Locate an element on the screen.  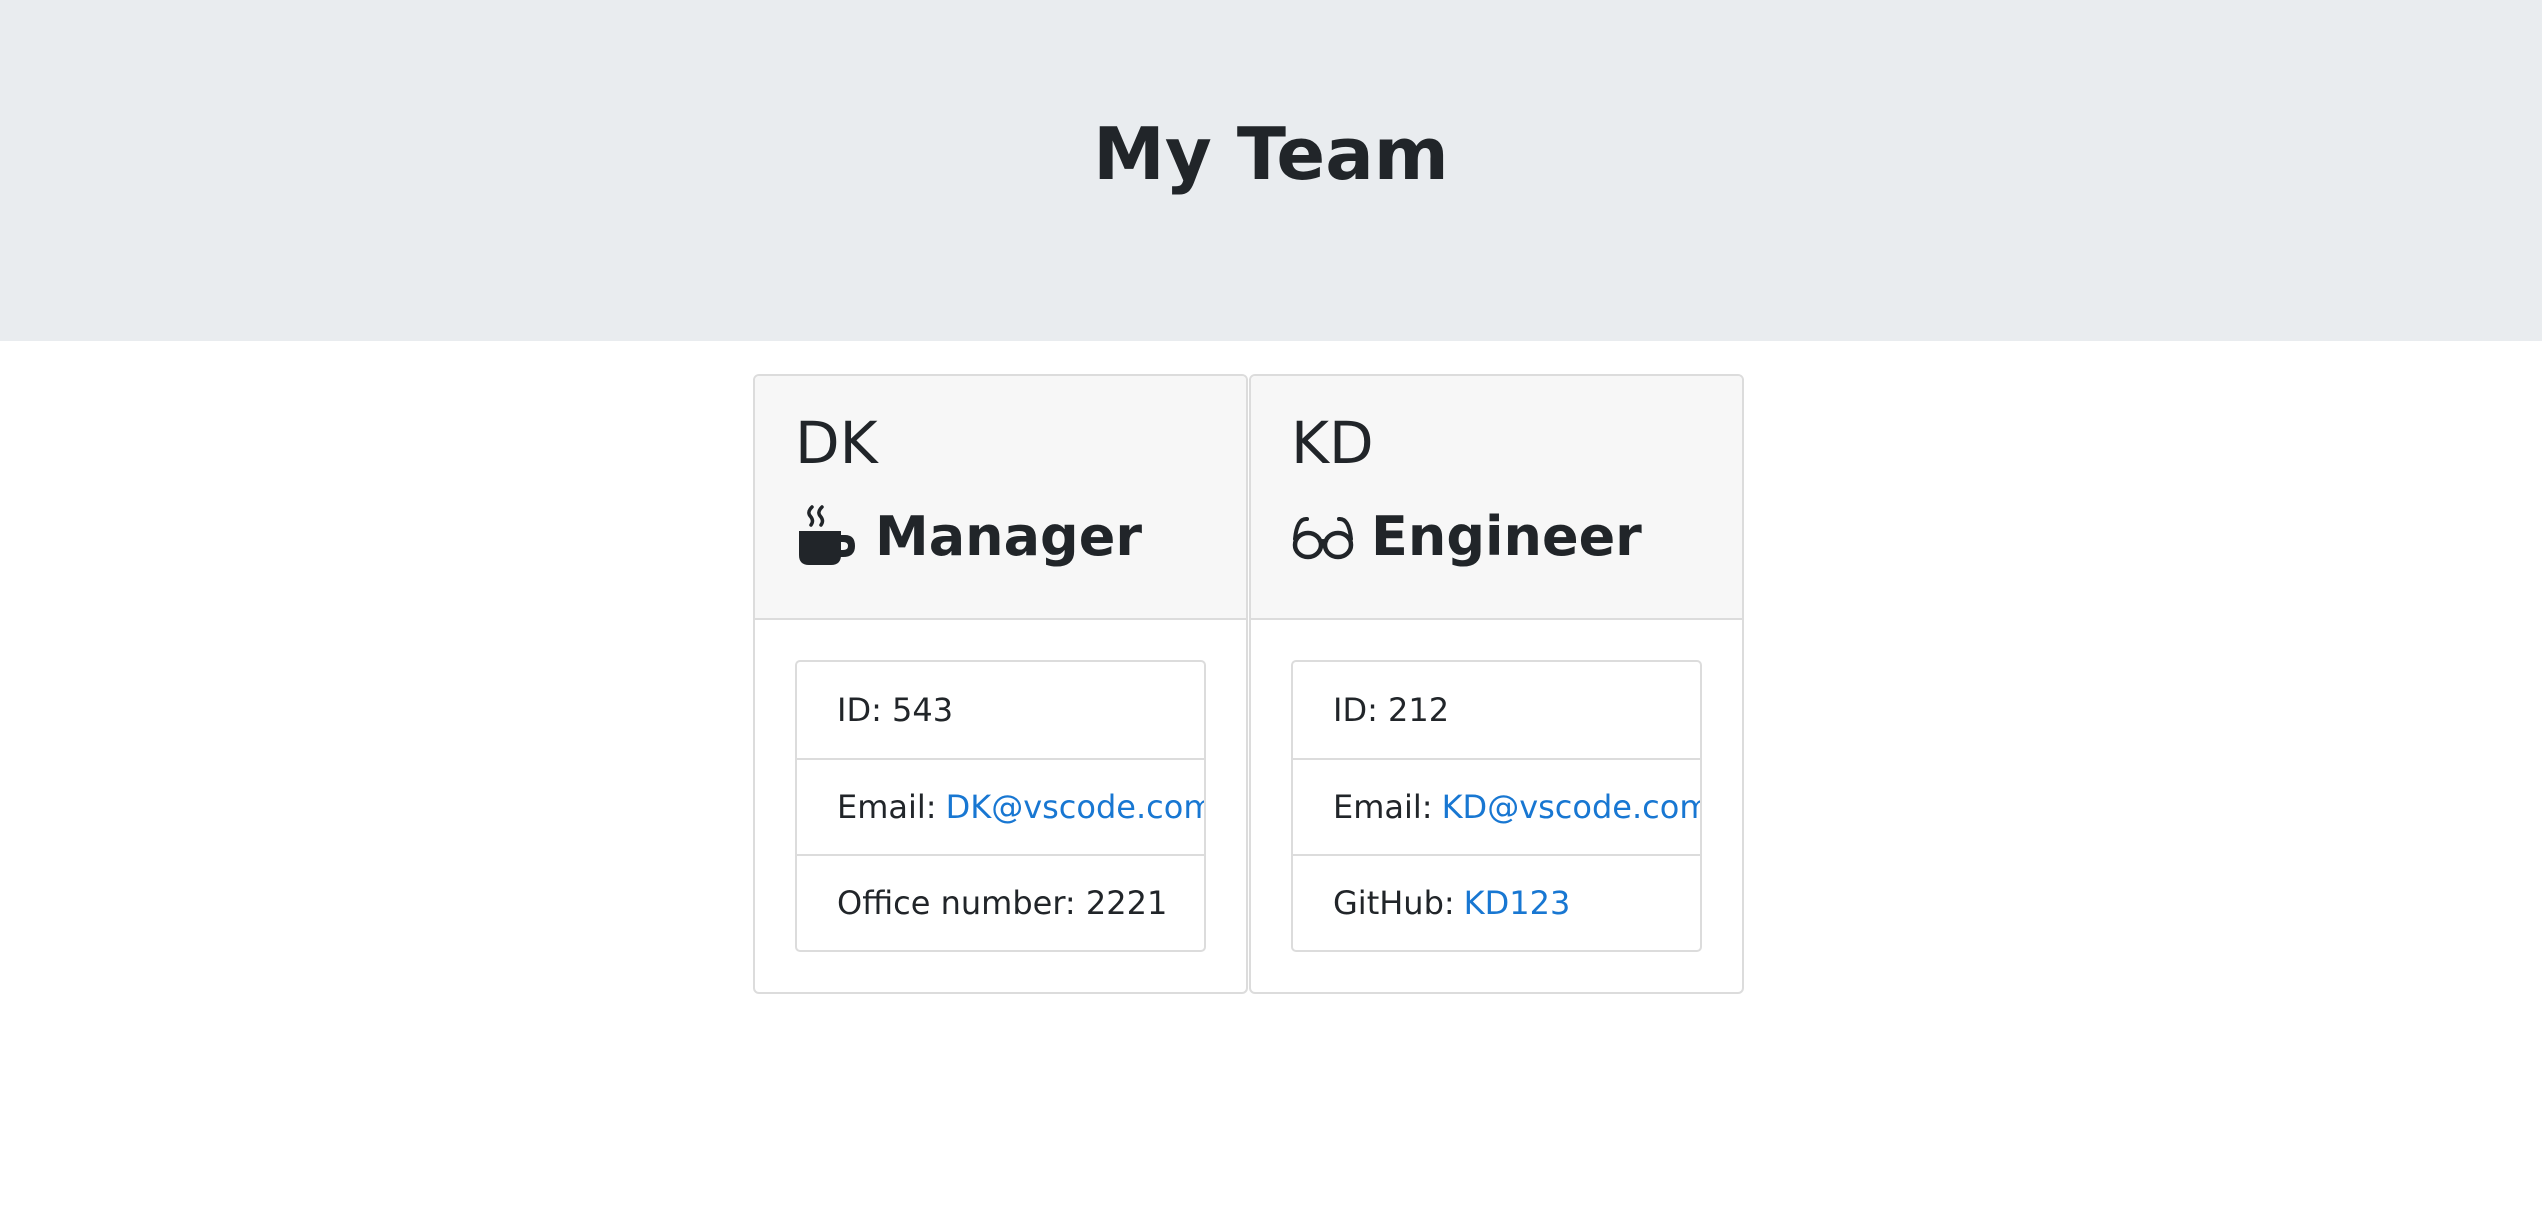
page-title: My Team is located at coordinates (1271, 154).